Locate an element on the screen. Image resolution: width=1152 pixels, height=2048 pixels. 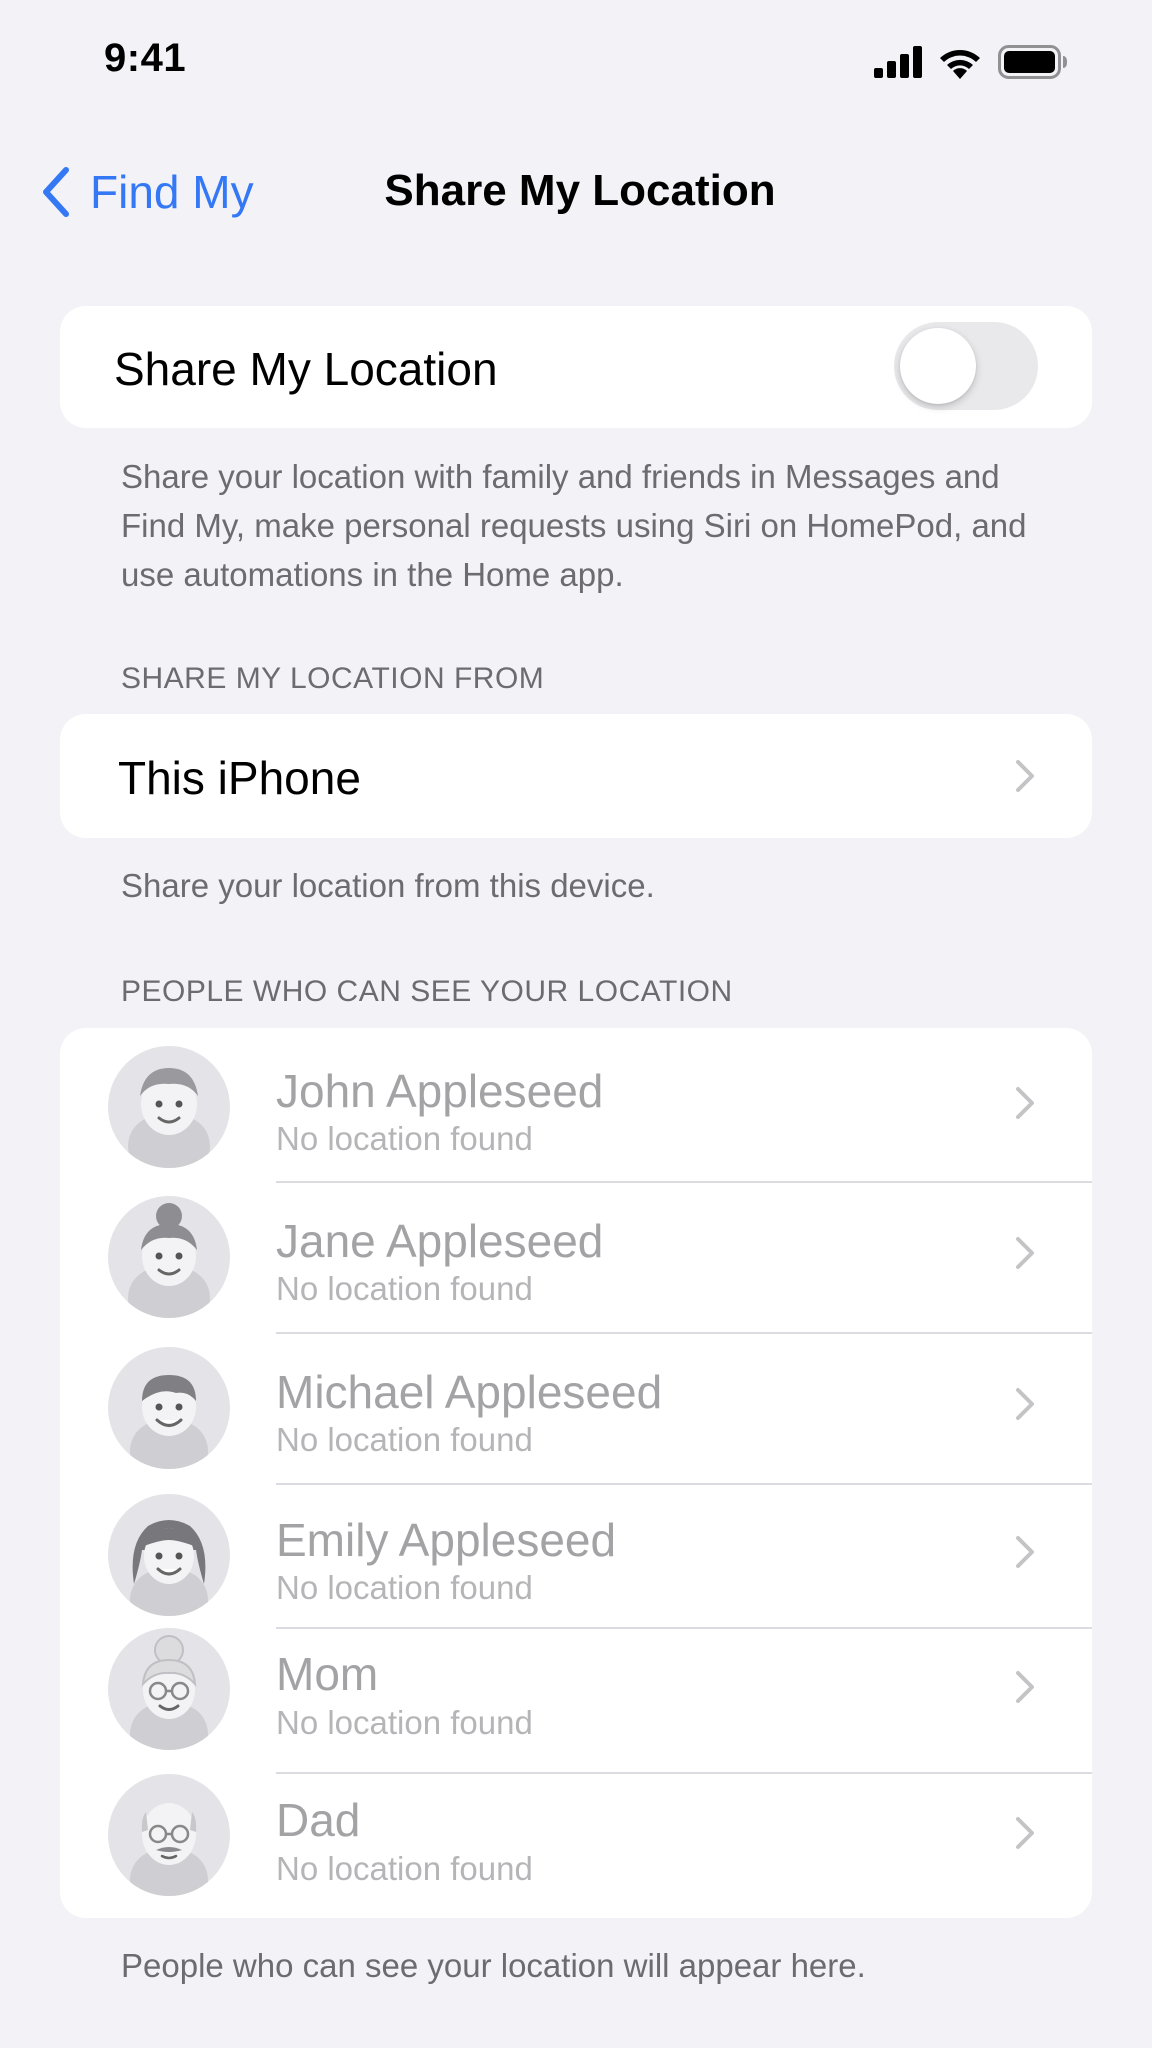
person-row-michael: Michael Appleseed No location found is located at coordinates (576, 1408).